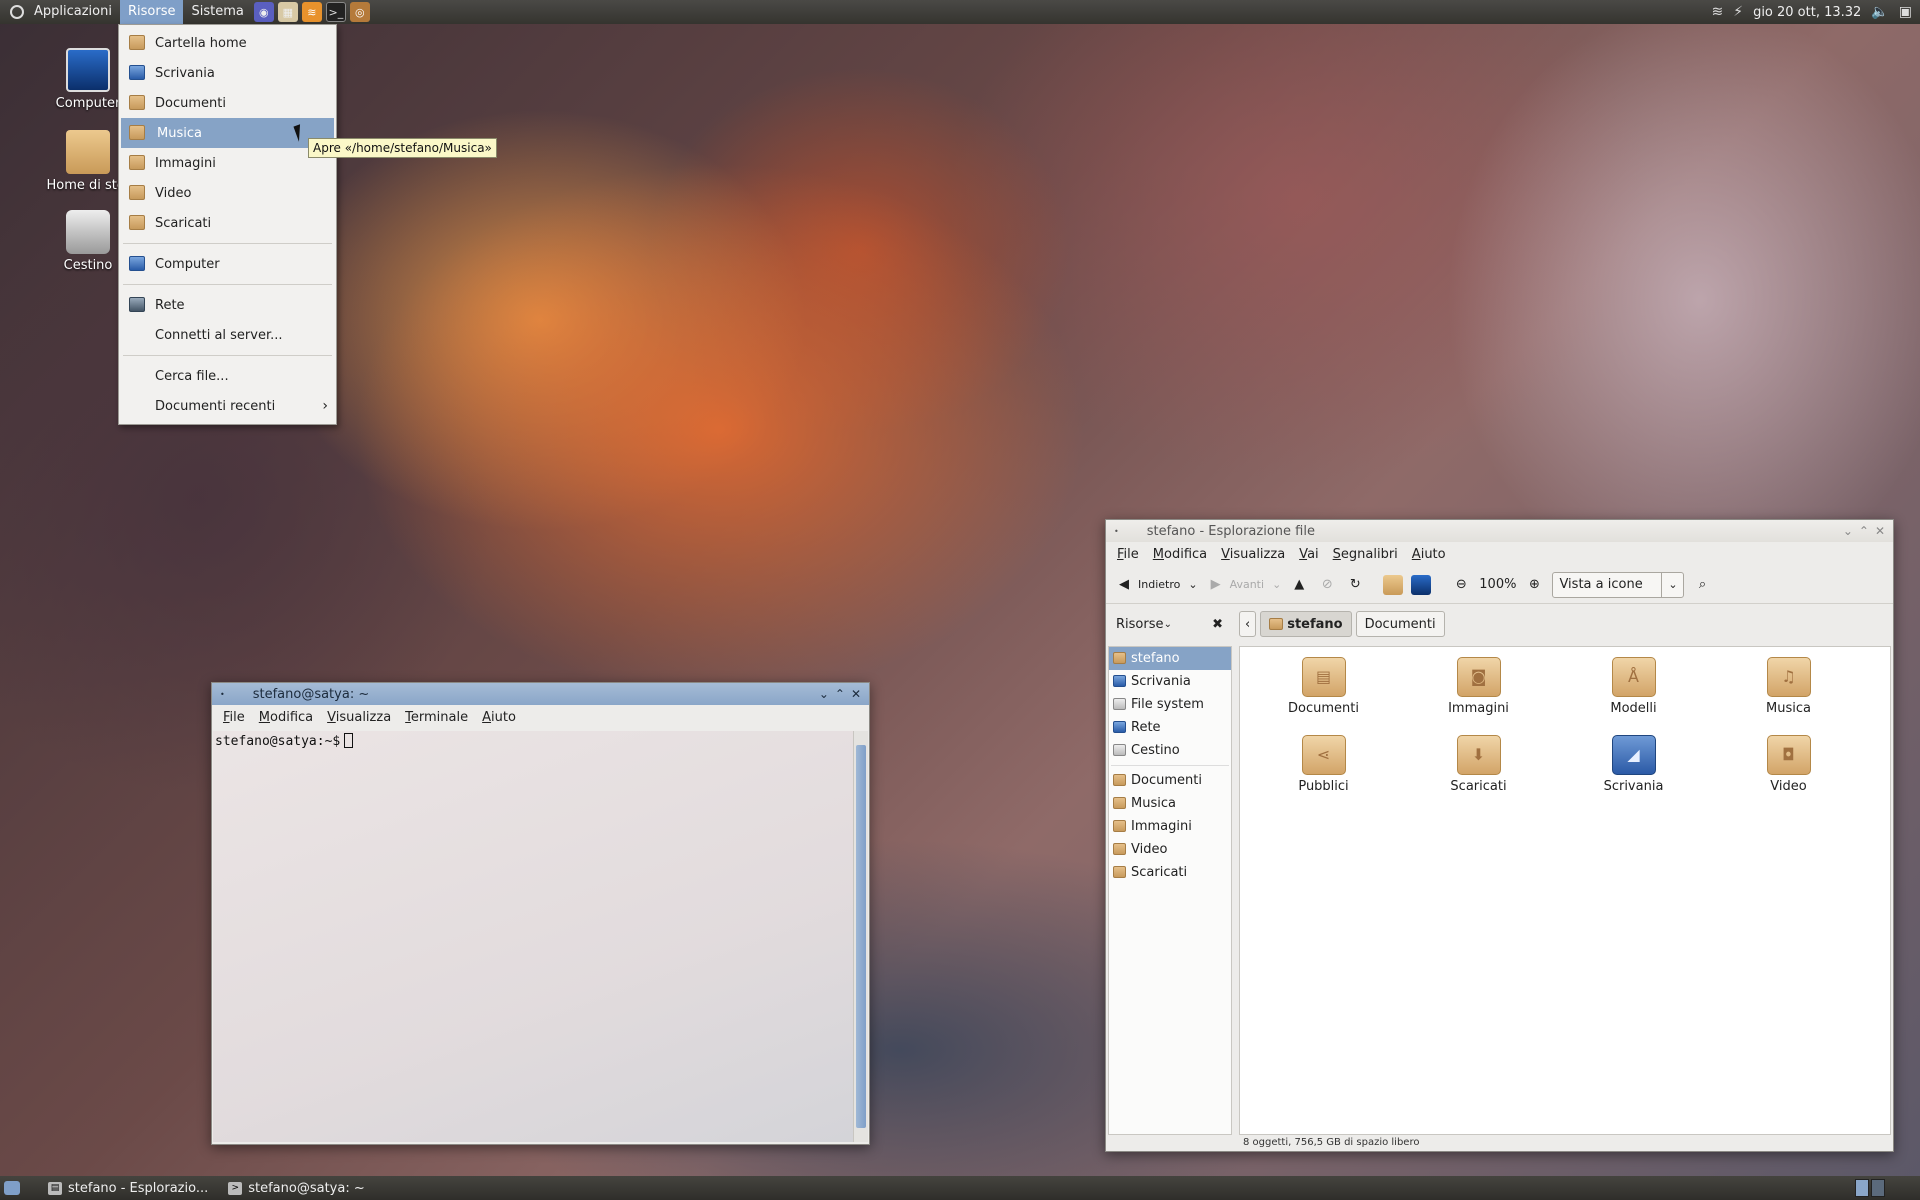 The height and width of the screenshot is (1200, 1920). I want to click on close-sidebar-icon: ✖, so click(1217, 624).